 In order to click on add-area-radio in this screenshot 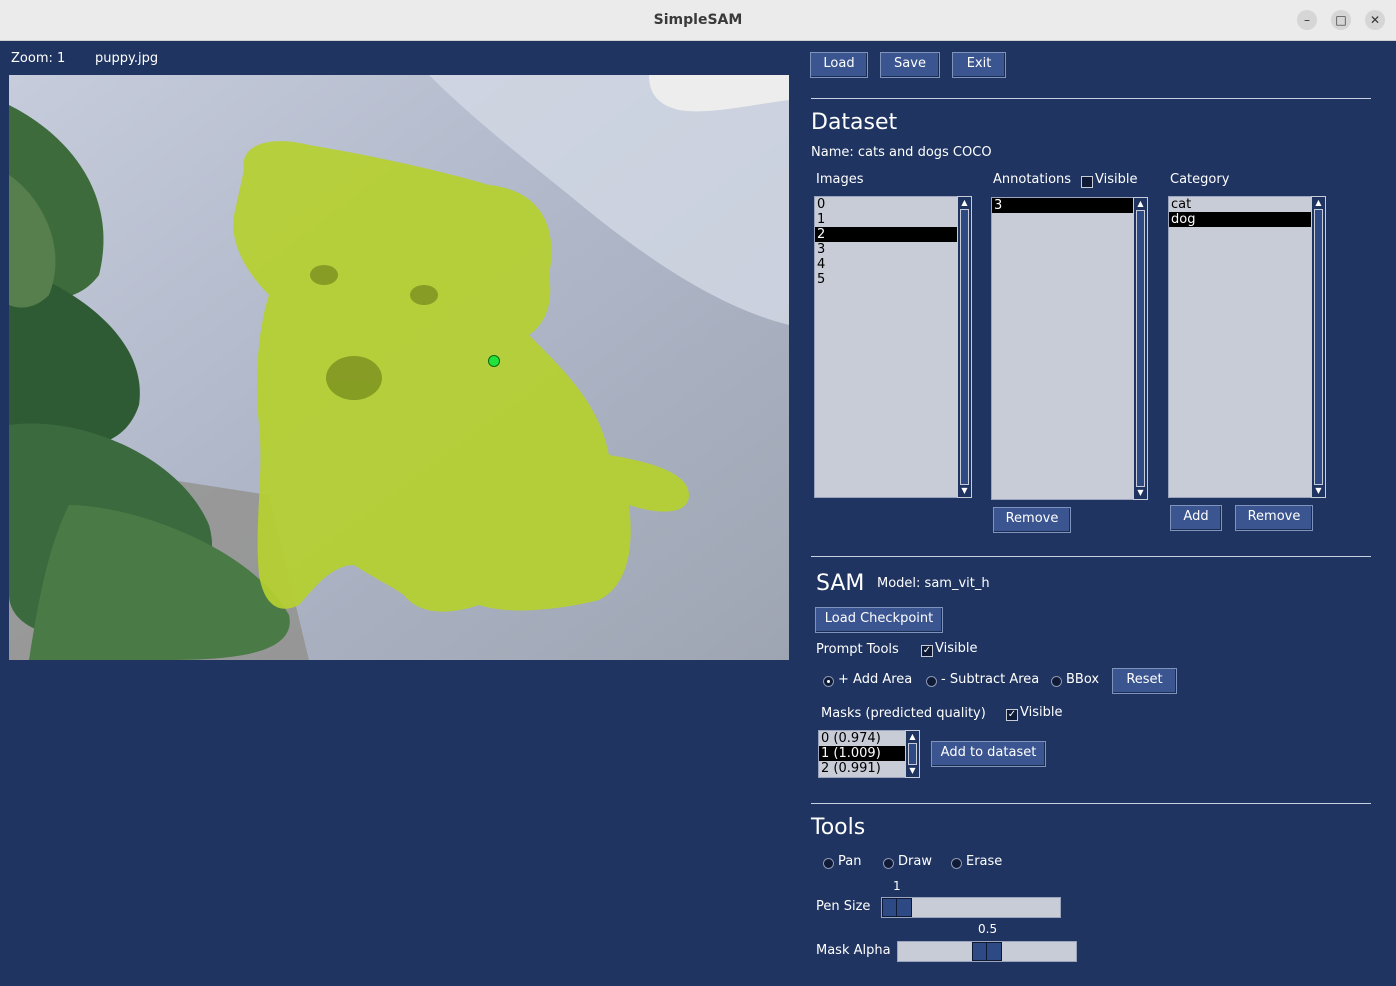, I will do `click(828, 681)`.